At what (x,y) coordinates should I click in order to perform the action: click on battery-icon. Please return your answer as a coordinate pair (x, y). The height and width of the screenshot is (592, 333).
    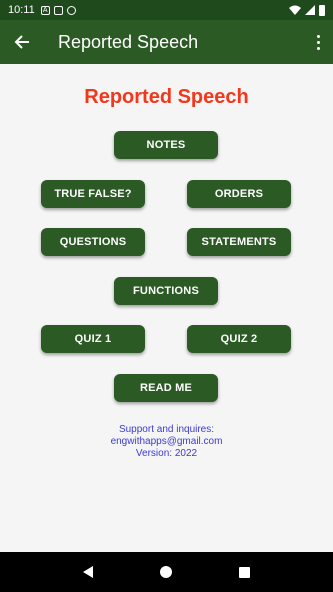
    Looking at the image, I should click on (322, 10).